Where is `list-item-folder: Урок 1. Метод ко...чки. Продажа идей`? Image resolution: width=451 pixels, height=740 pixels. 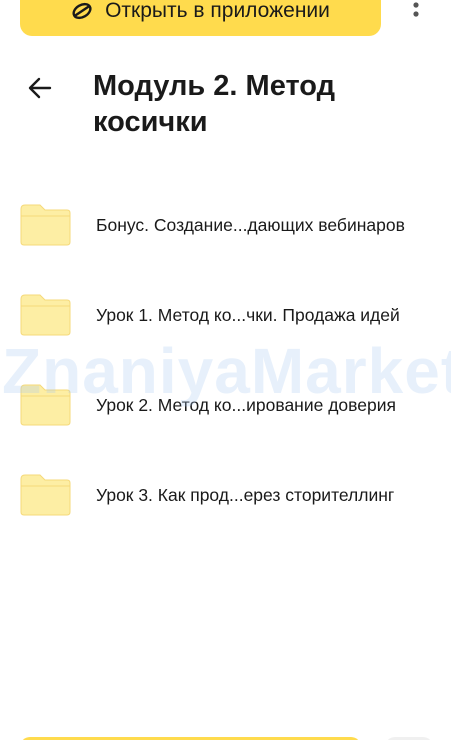 list-item-folder: Урок 1. Метод ко...чки. Продажа идей is located at coordinates (225, 315).